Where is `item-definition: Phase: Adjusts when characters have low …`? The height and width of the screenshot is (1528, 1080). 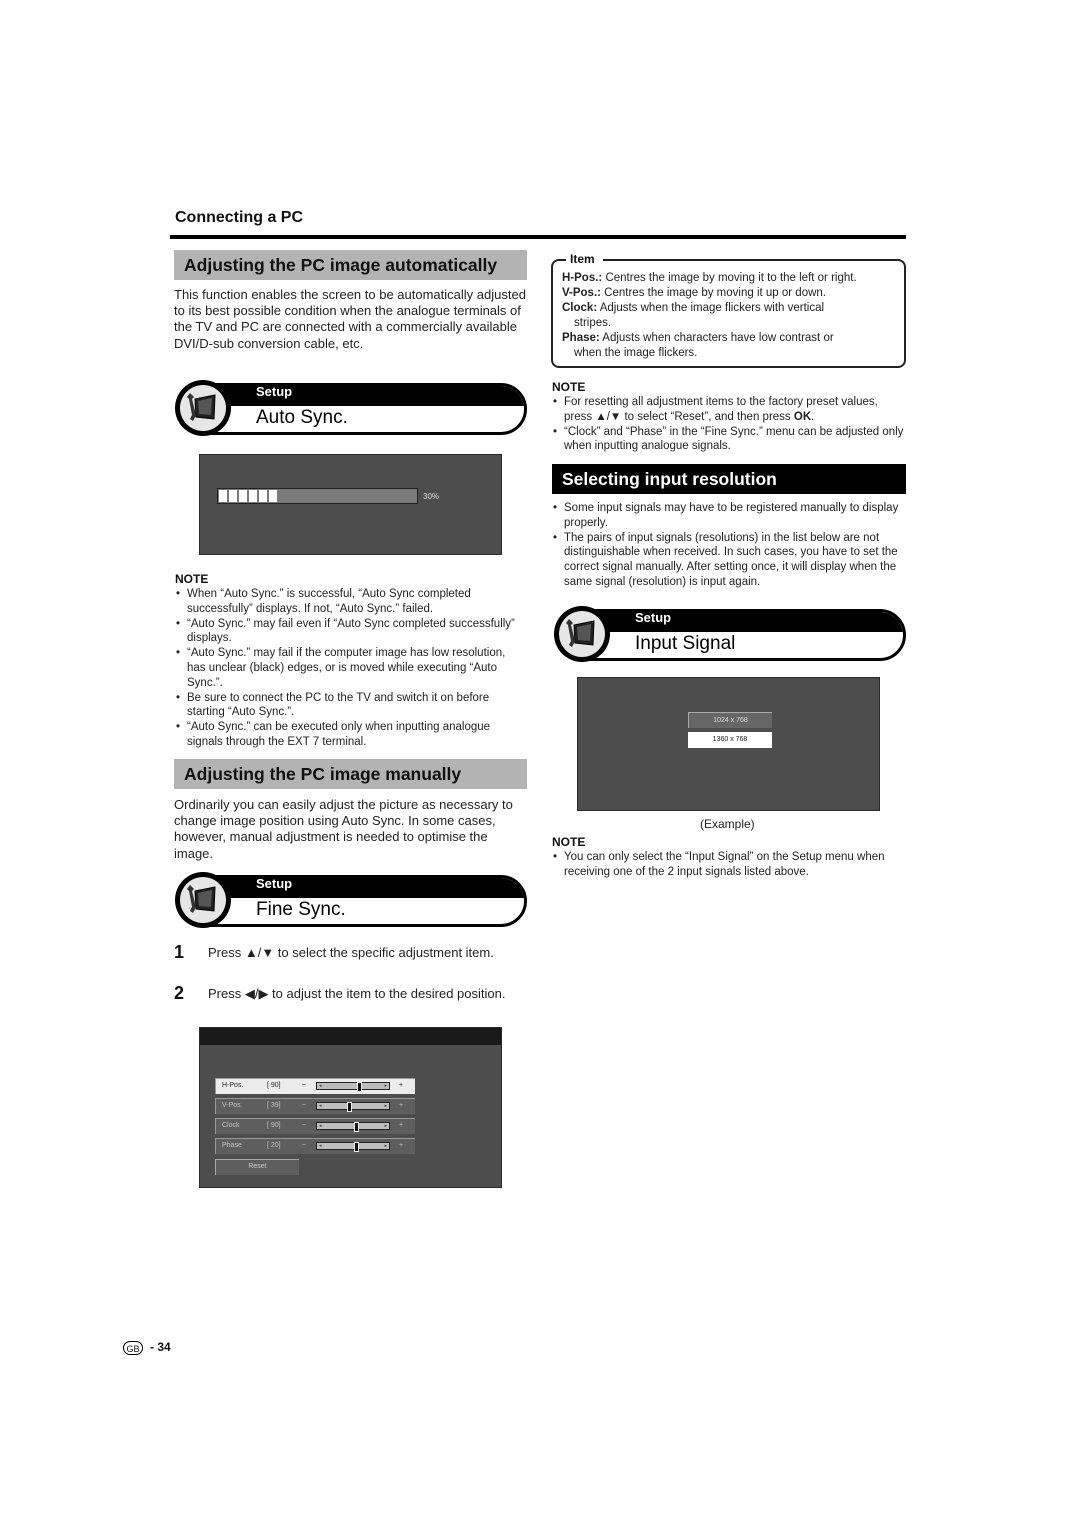
item-definition: Phase: Adjusts when characters have low … is located at coordinates (732, 338).